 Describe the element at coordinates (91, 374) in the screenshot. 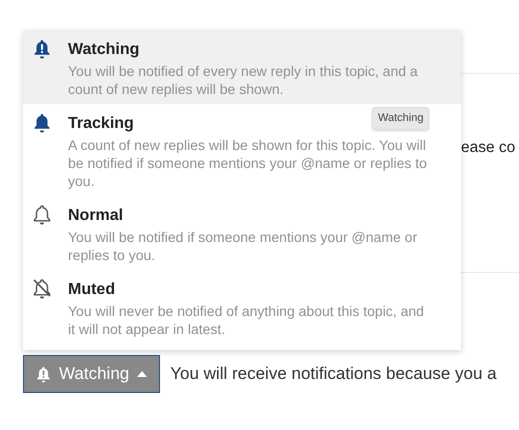

I see `notification-button: Watching` at that location.